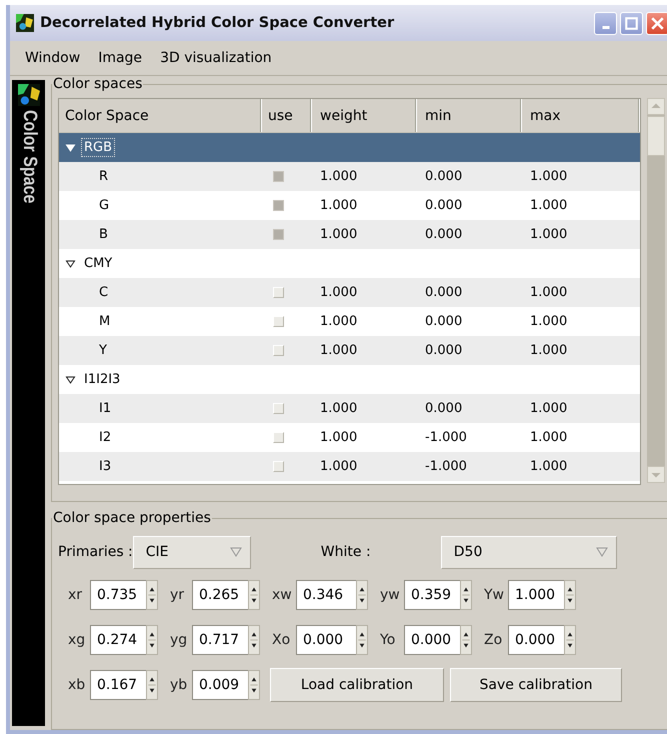  What do you see at coordinates (75, 594) in the screenshot?
I see `field-label: xr` at bounding box center [75, 594].